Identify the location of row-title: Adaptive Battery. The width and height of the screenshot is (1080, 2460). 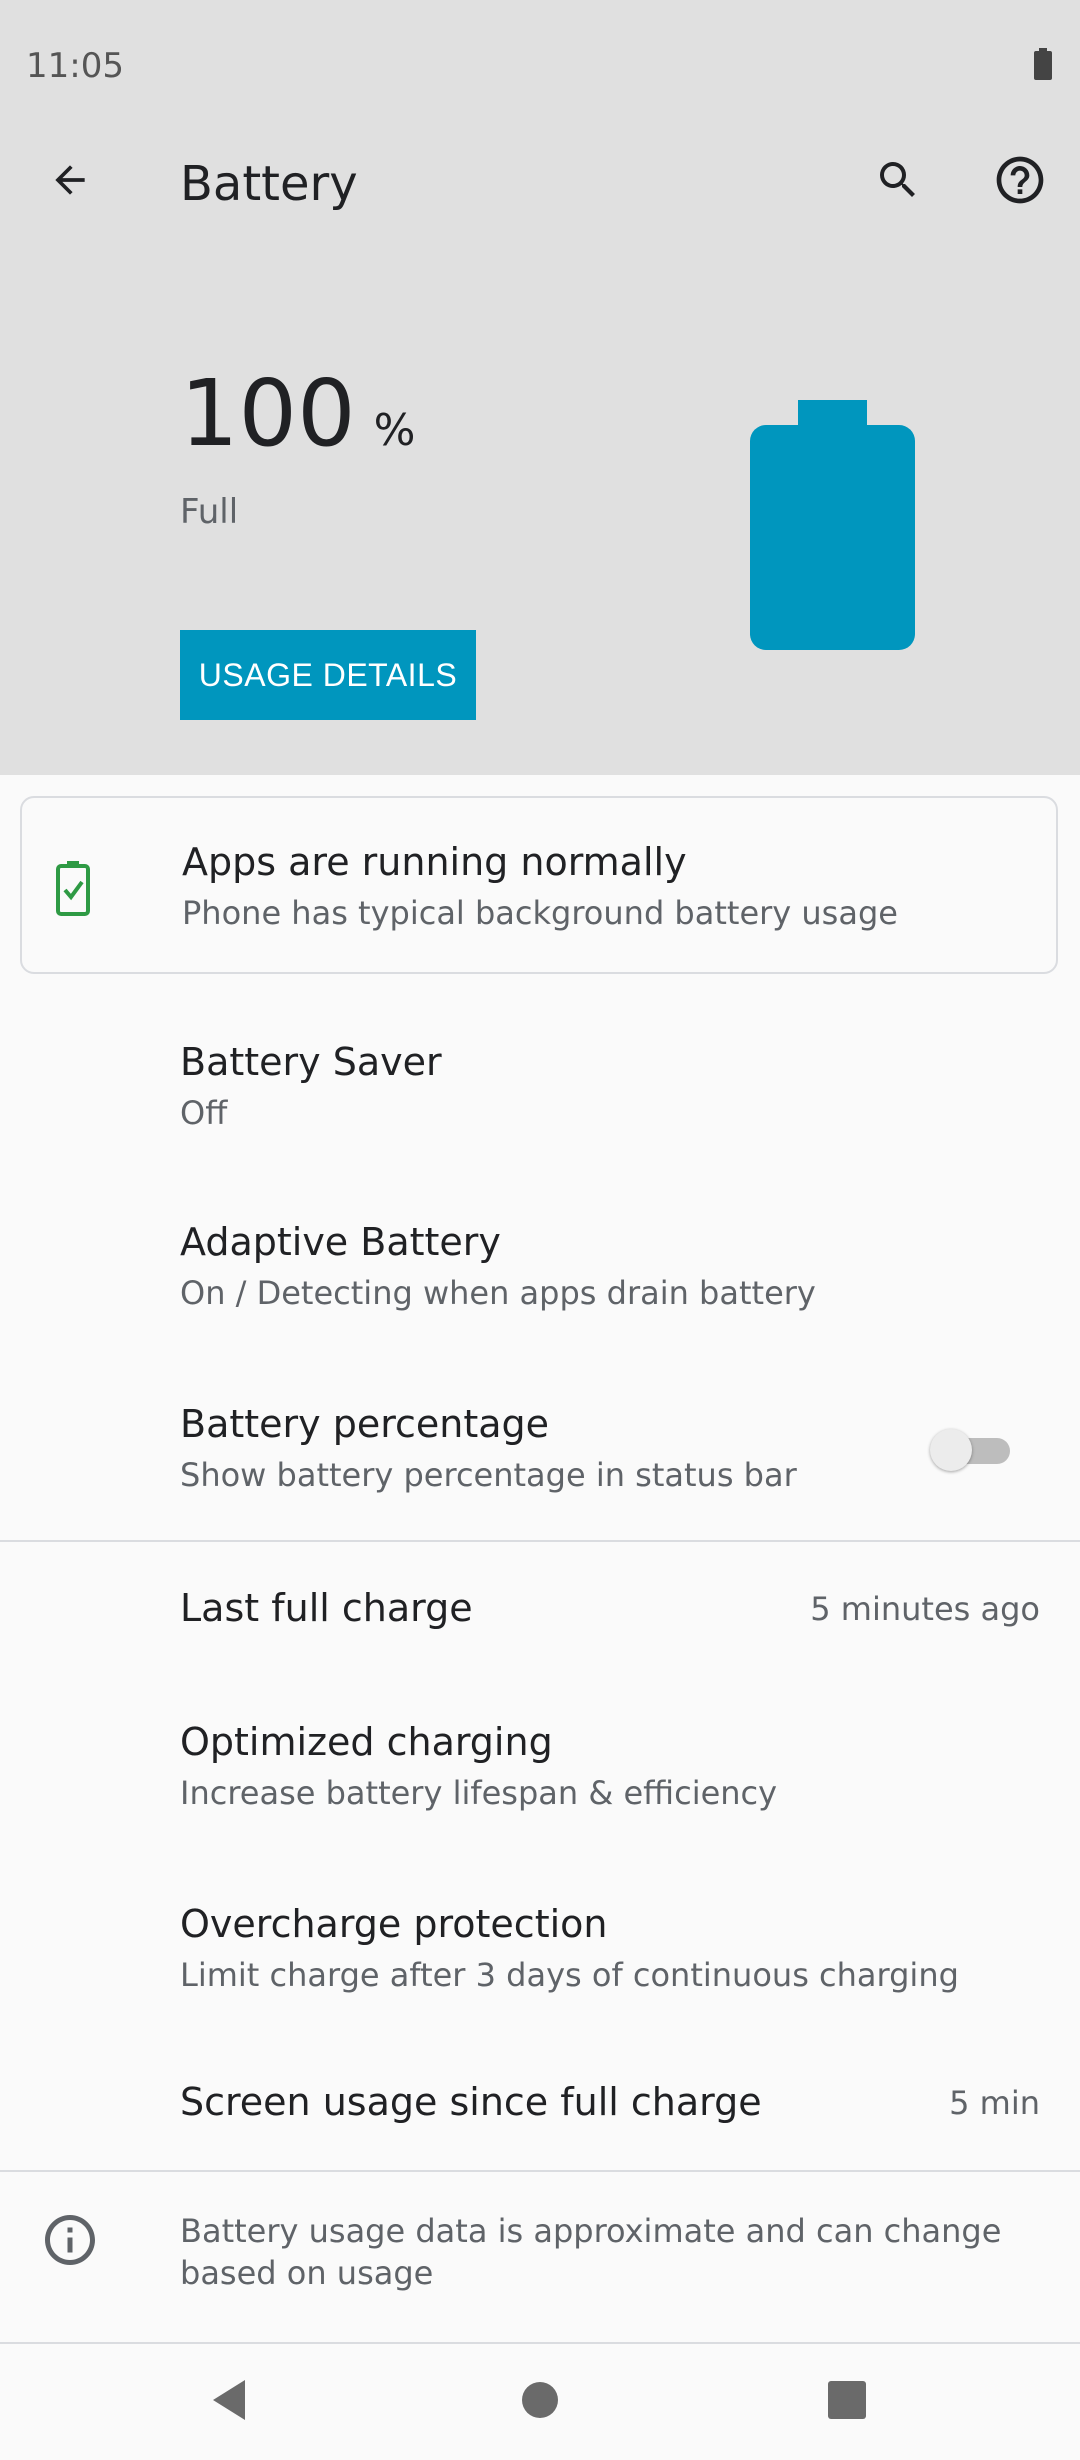
(340, 1242).